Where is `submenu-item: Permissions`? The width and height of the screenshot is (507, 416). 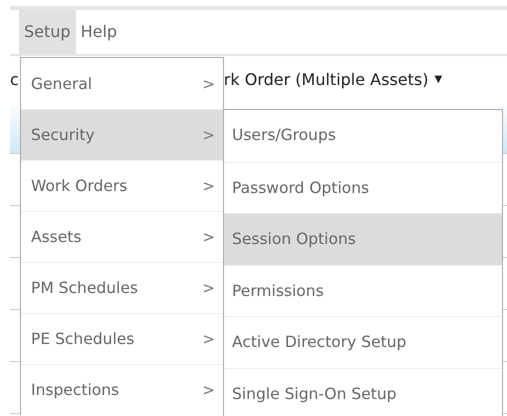
submenu-item: Permissions is located at coordinates (363, 290).